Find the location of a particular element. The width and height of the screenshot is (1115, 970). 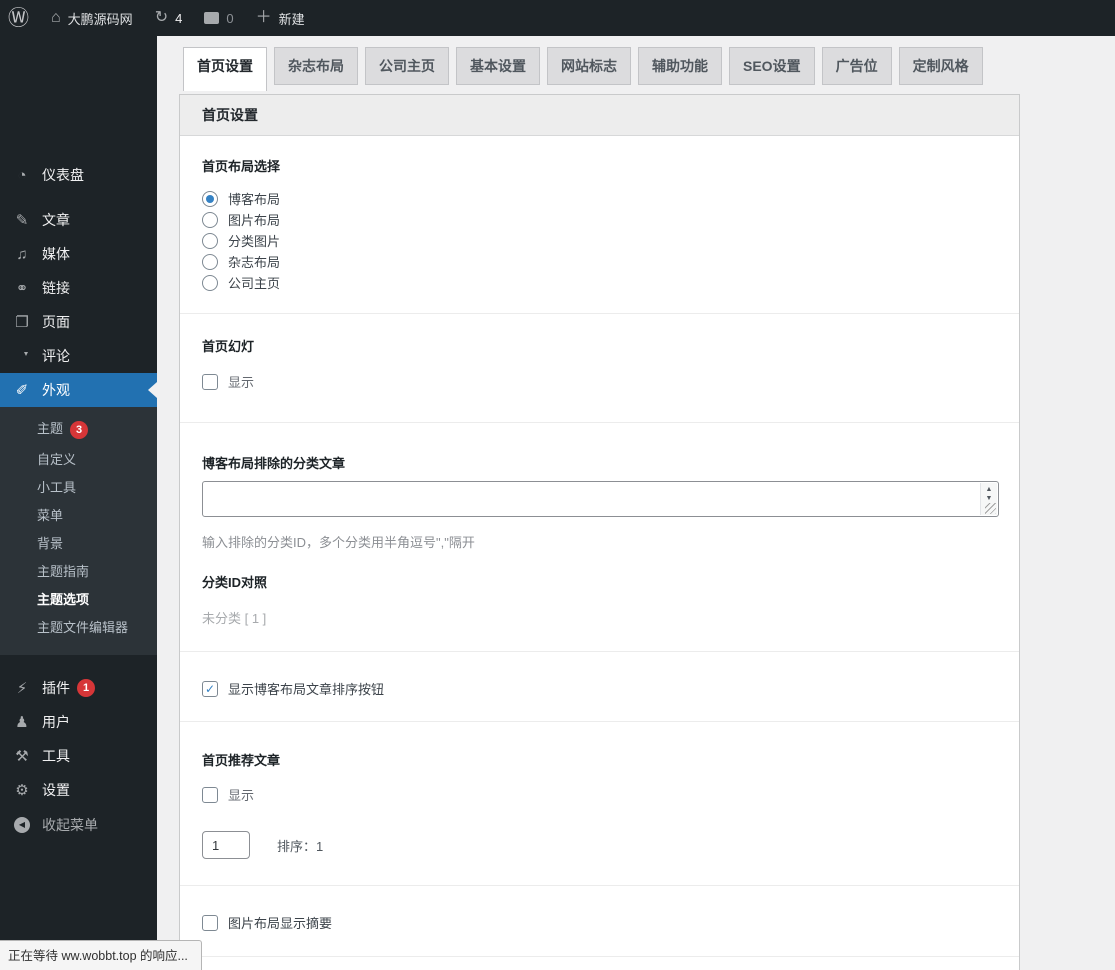

chain-link-icon: ⚭ is located at coordinates (22, 288).